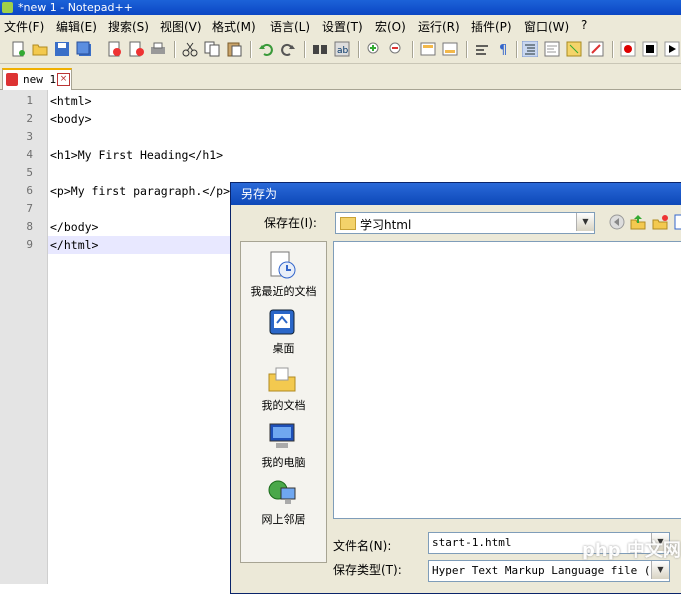  What do you see at coordinates (374, 49) in the screenshot?
I see `zoom-in-icon` at bounding box center [374, 49].